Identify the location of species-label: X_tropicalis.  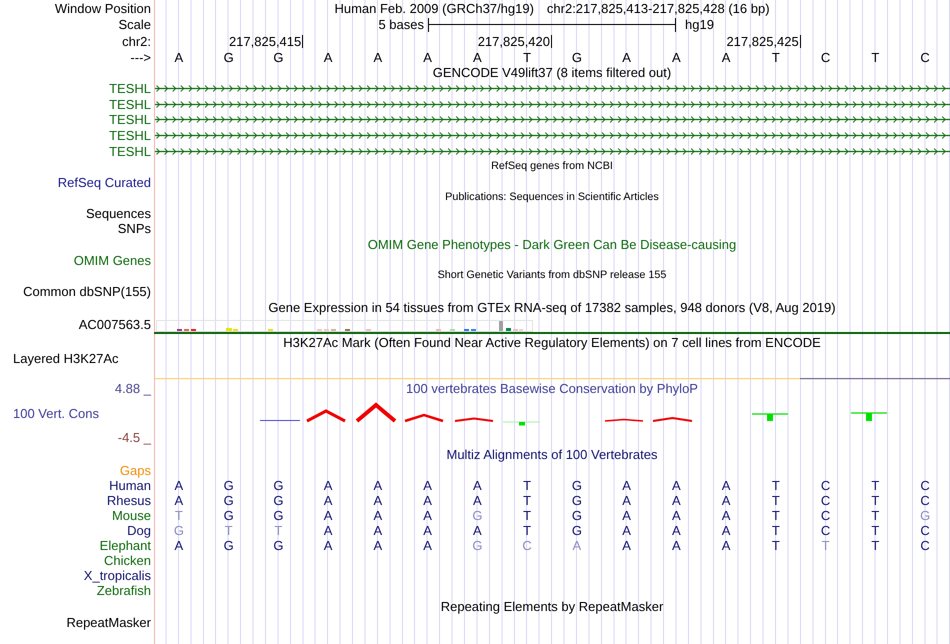
(117, 575).